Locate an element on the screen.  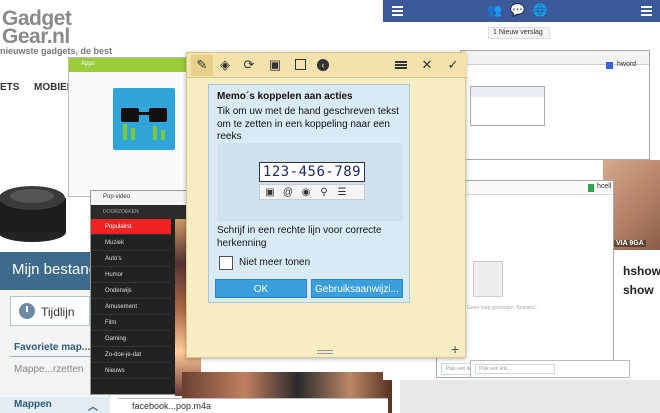
pen-icon: ✎ is located at coordinates (202, 65).